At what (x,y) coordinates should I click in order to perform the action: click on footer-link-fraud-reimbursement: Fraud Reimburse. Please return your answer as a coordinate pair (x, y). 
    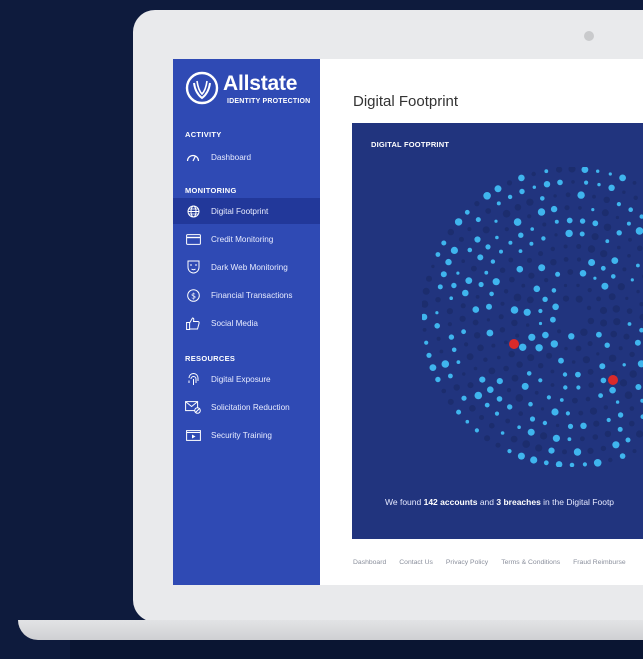
    Looking at the image, I should click on (599, 562).